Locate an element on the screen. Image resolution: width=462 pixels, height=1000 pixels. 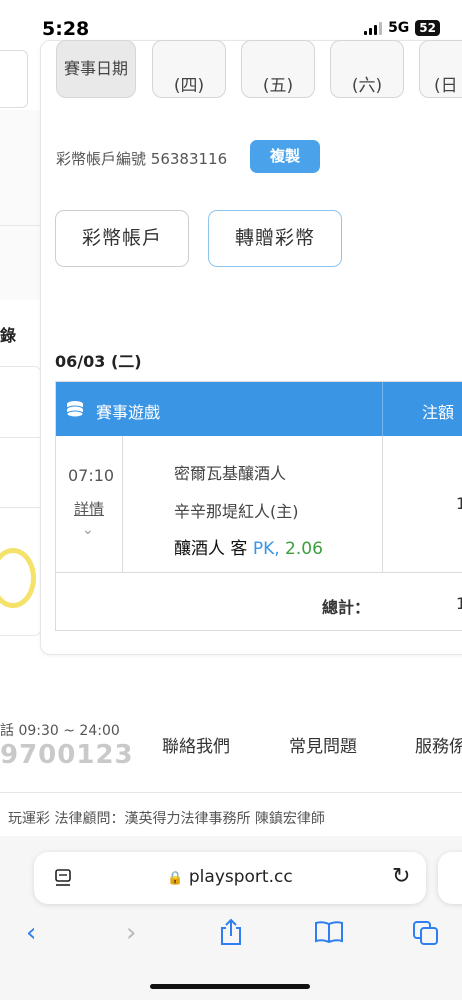
back-icon: ‹ is located at coordinates (31, 933).